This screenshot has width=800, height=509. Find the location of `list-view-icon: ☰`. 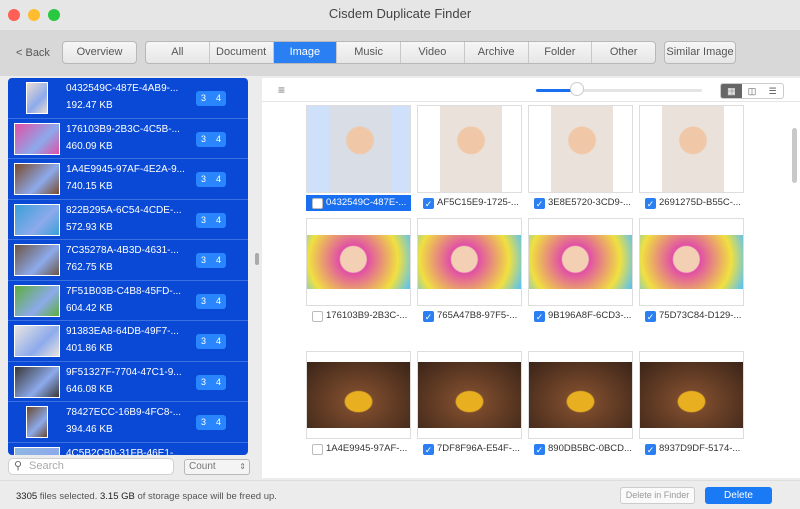

list-view-icon: ☰ is located at coordinates (772, 91).